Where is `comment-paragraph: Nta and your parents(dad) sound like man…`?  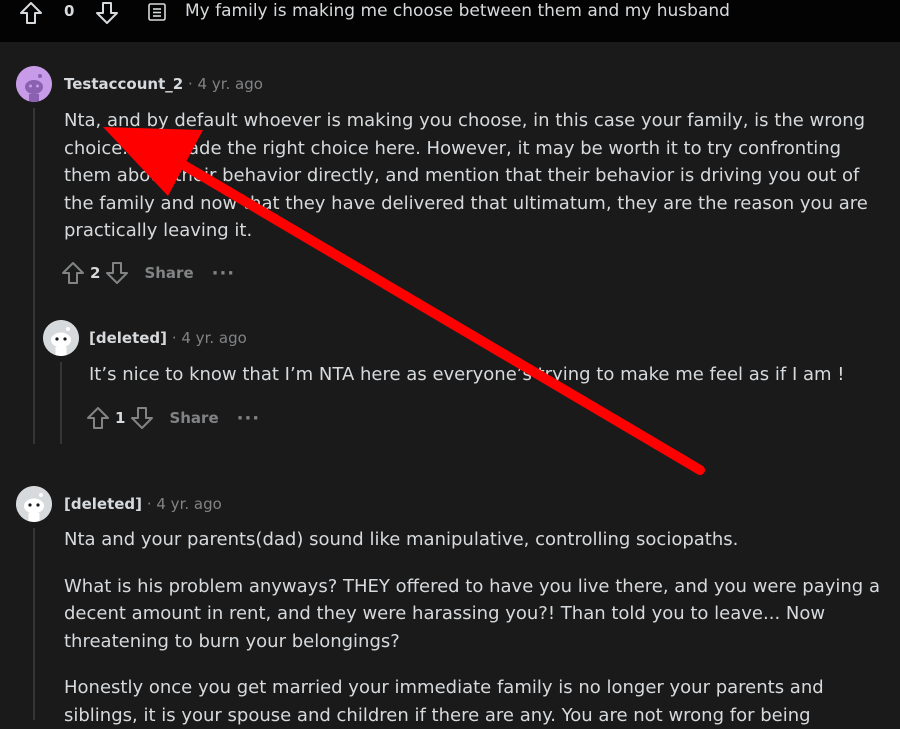 comment-paragraph: Nta and your parents(dad) sound like man… is located at coordinates (474, 540).